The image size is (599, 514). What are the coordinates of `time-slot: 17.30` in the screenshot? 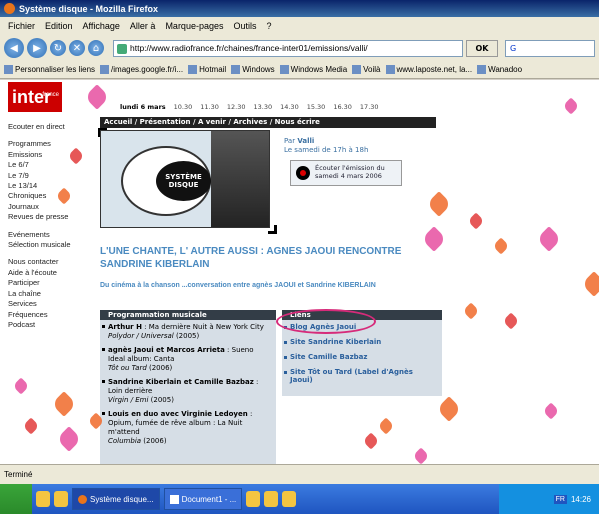 It's located at (369, 107).